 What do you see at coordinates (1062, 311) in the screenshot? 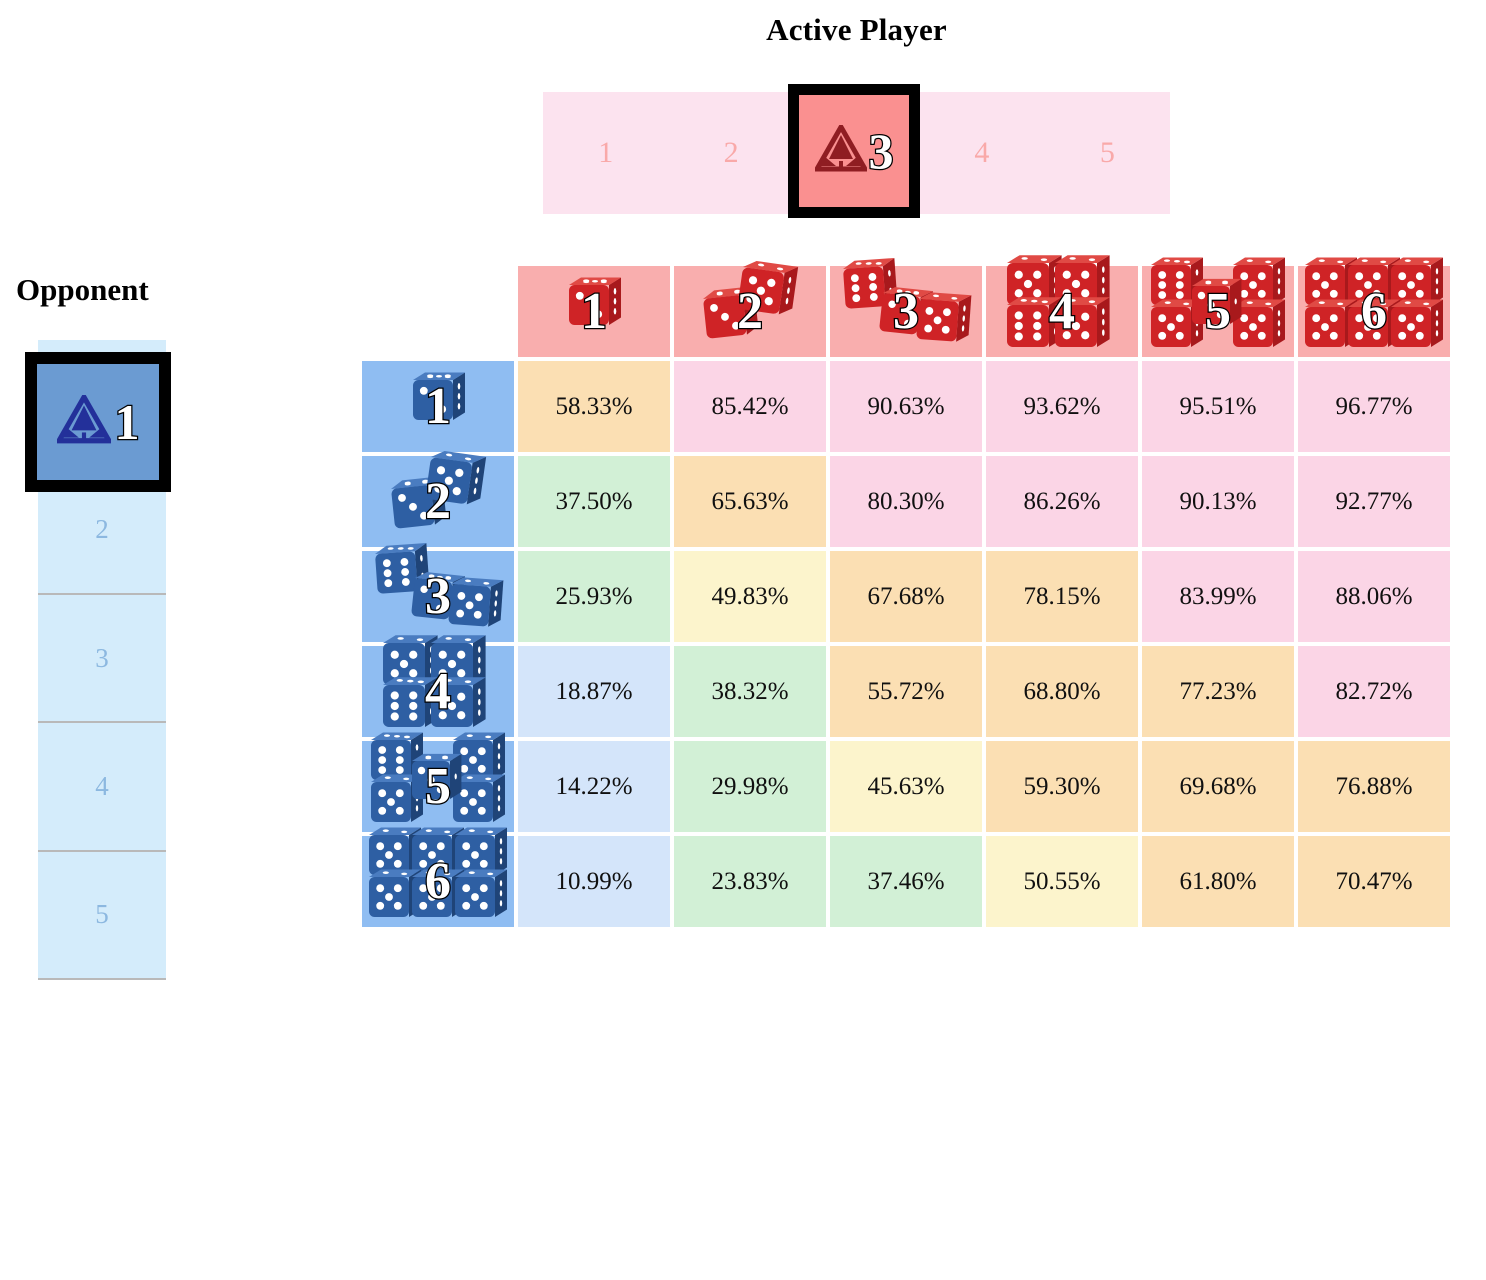
I see `column-header-4-label: 4` at bounding box center [1062, 311].